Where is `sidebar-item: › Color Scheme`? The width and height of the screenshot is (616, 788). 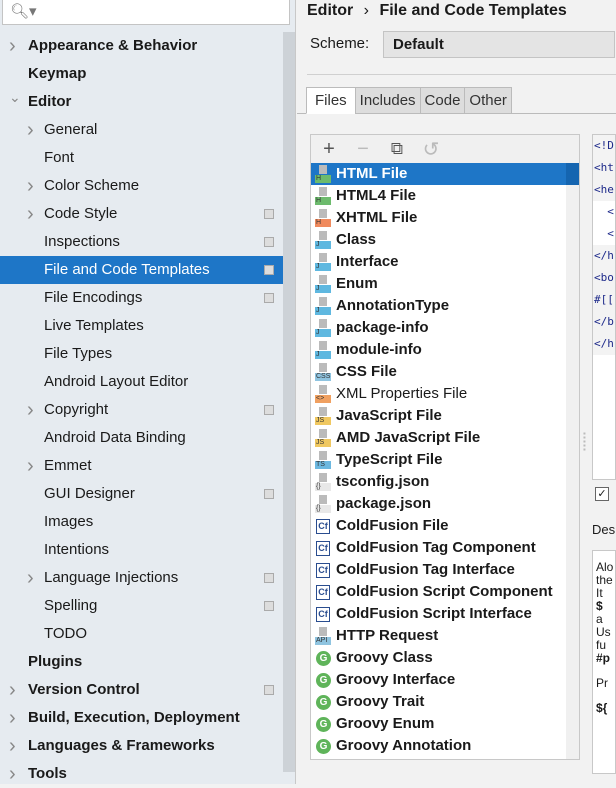 sidebar-item: › Color Scheme is located at coordinates (141, 186).